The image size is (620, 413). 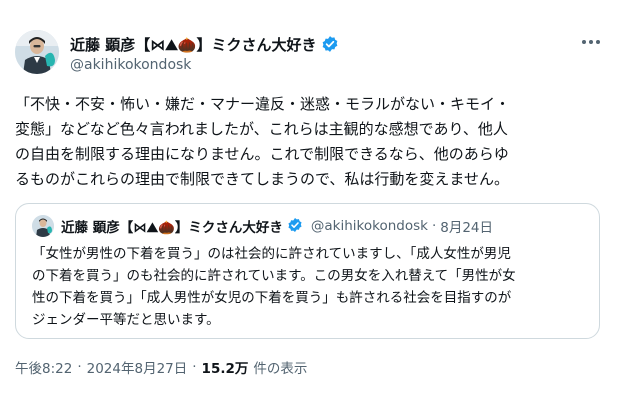 I want to click on quoted-author-avatar, so click(x=43, y=226).